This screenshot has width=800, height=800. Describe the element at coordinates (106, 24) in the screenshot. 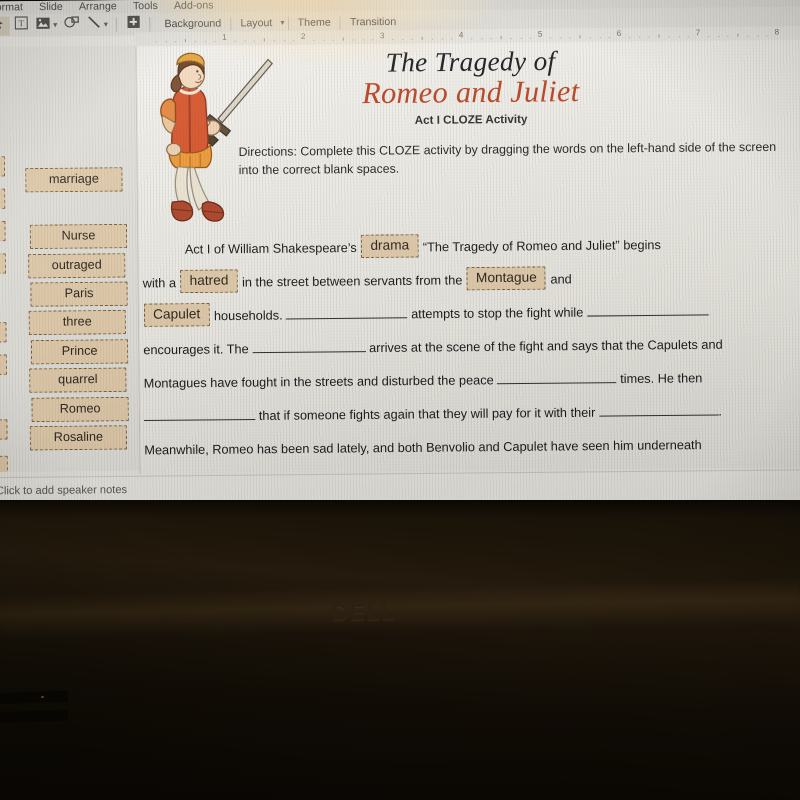

I see `line-dropdown-caret-icon: ▼` at that location.